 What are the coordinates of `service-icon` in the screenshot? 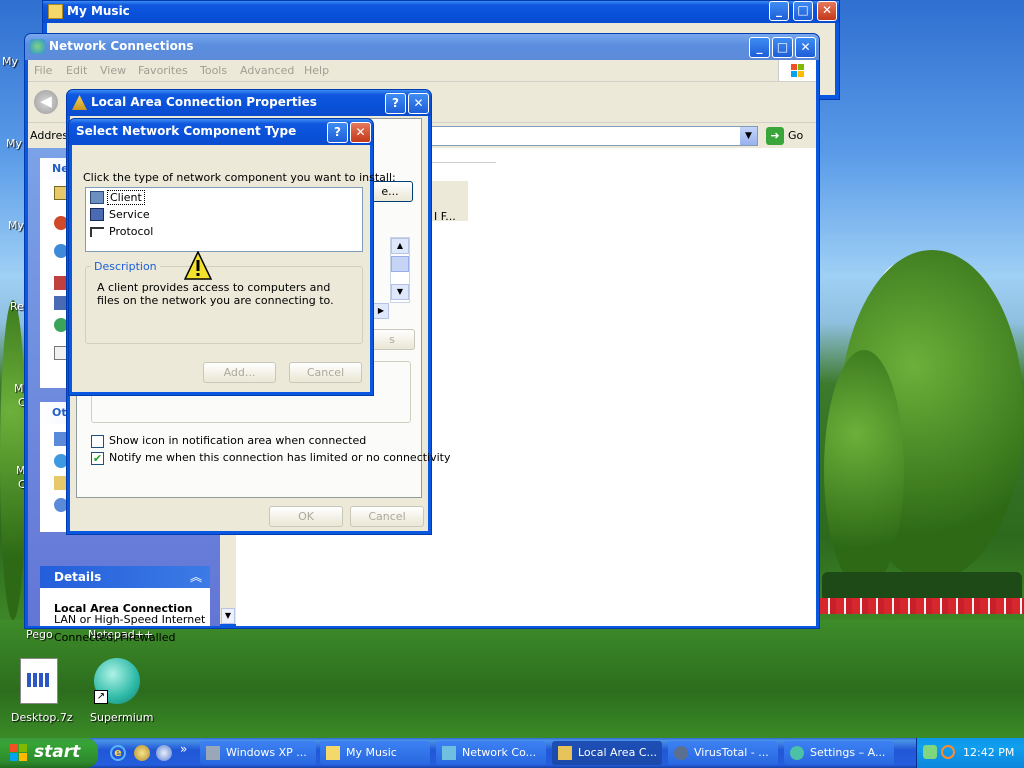 It's located at (97, 214).